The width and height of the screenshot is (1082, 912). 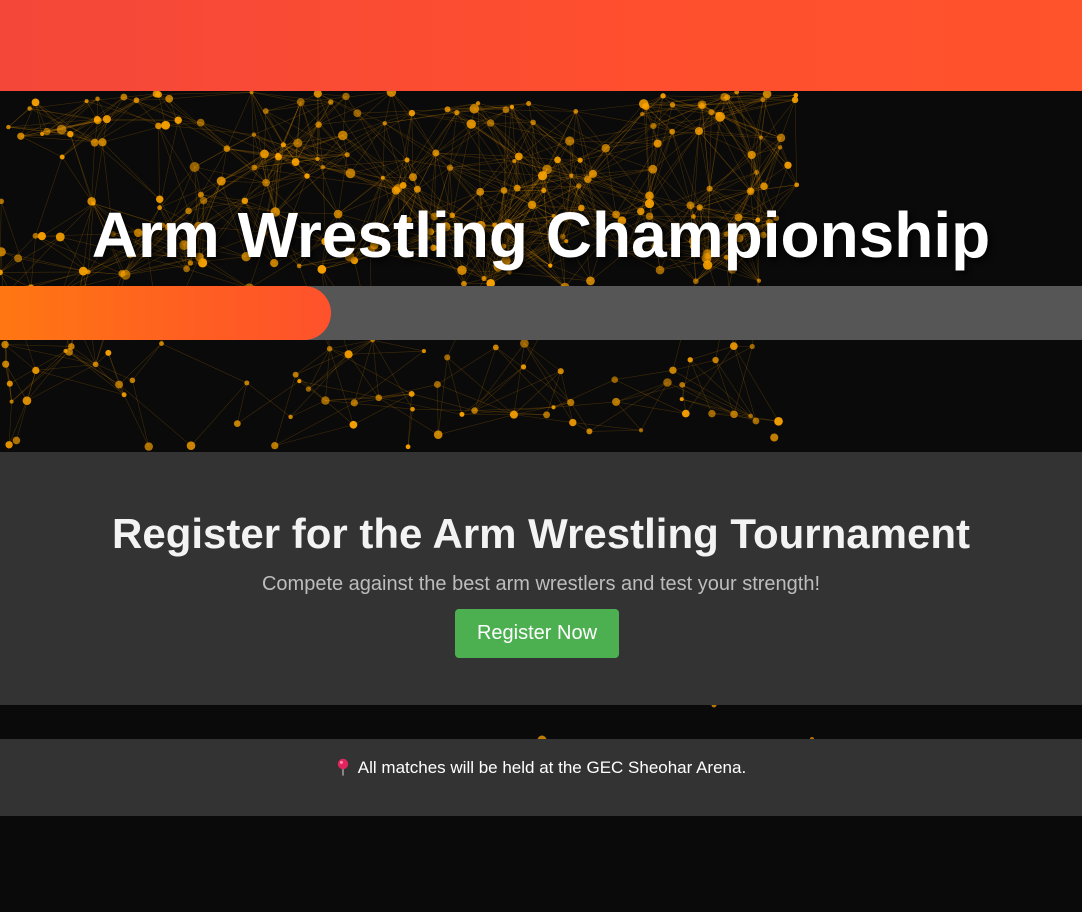 What do you see at coordinates (537, 633) in the screenshot?
I see `register-now-button: Register Now` at bounding box center [537, 633].